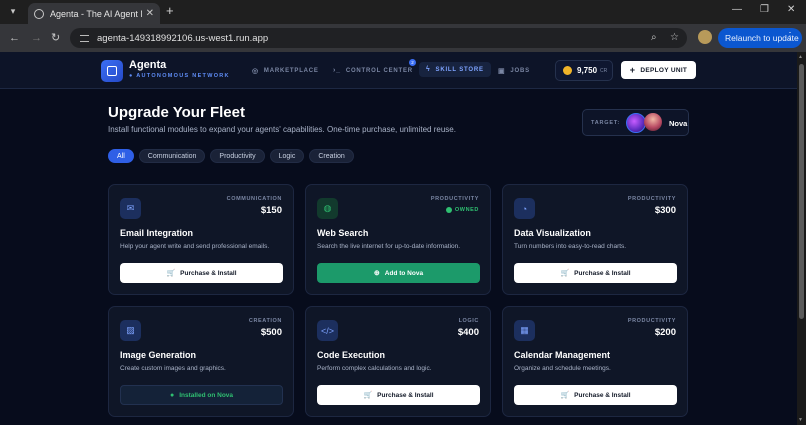 The height and width of the screenshot is (425, 806). I want to click on terminal-icon: ›_, so click(337, 70).